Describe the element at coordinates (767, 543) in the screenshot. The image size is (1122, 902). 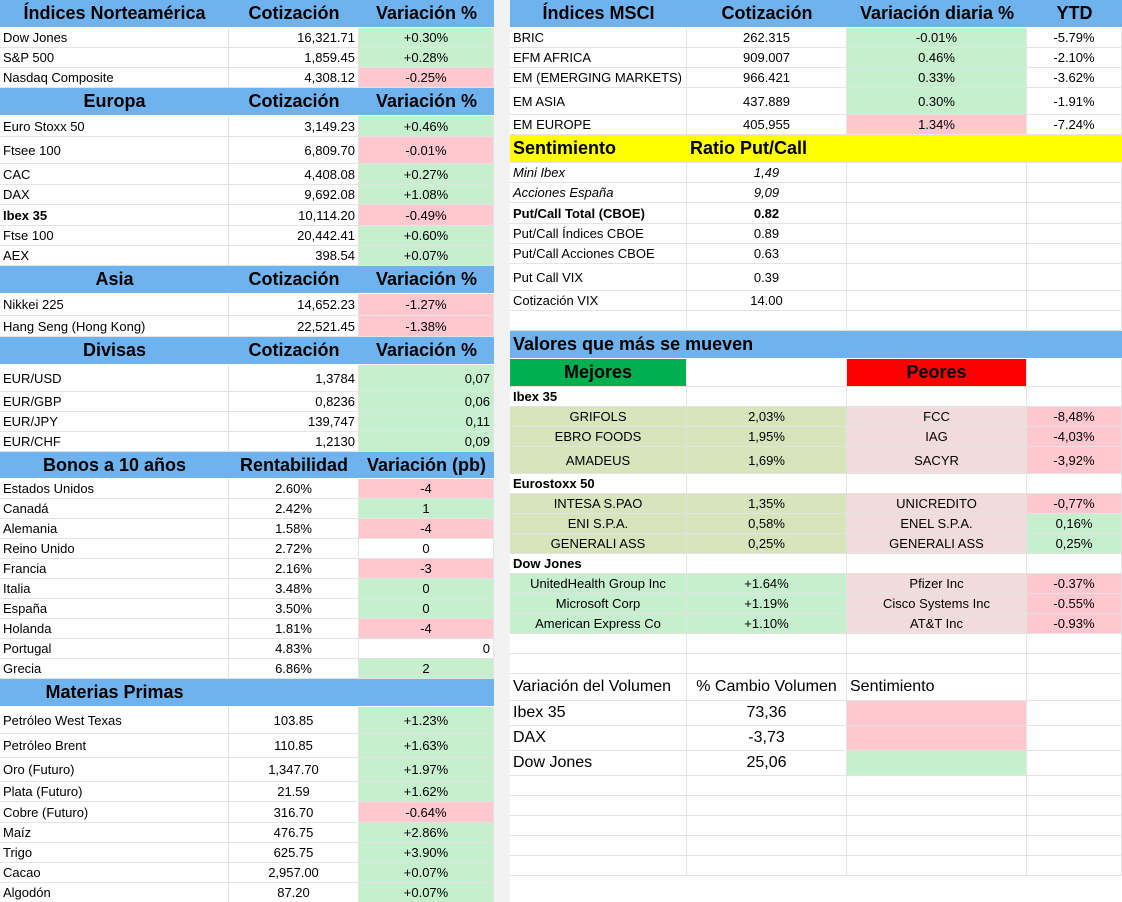
I see `best-change: 0,25%` at that location.